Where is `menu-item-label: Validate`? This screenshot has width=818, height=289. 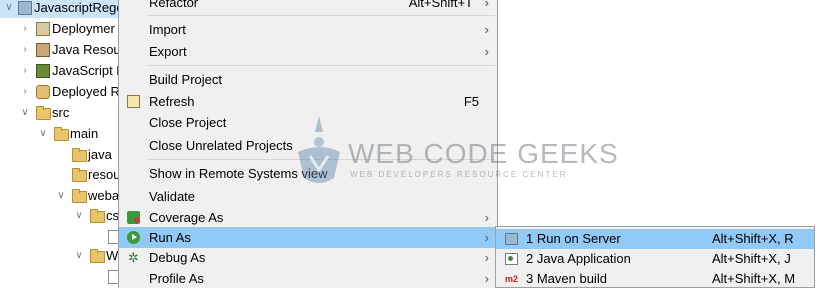
menu-item-label: Validate is located at coordinates (172, 196).